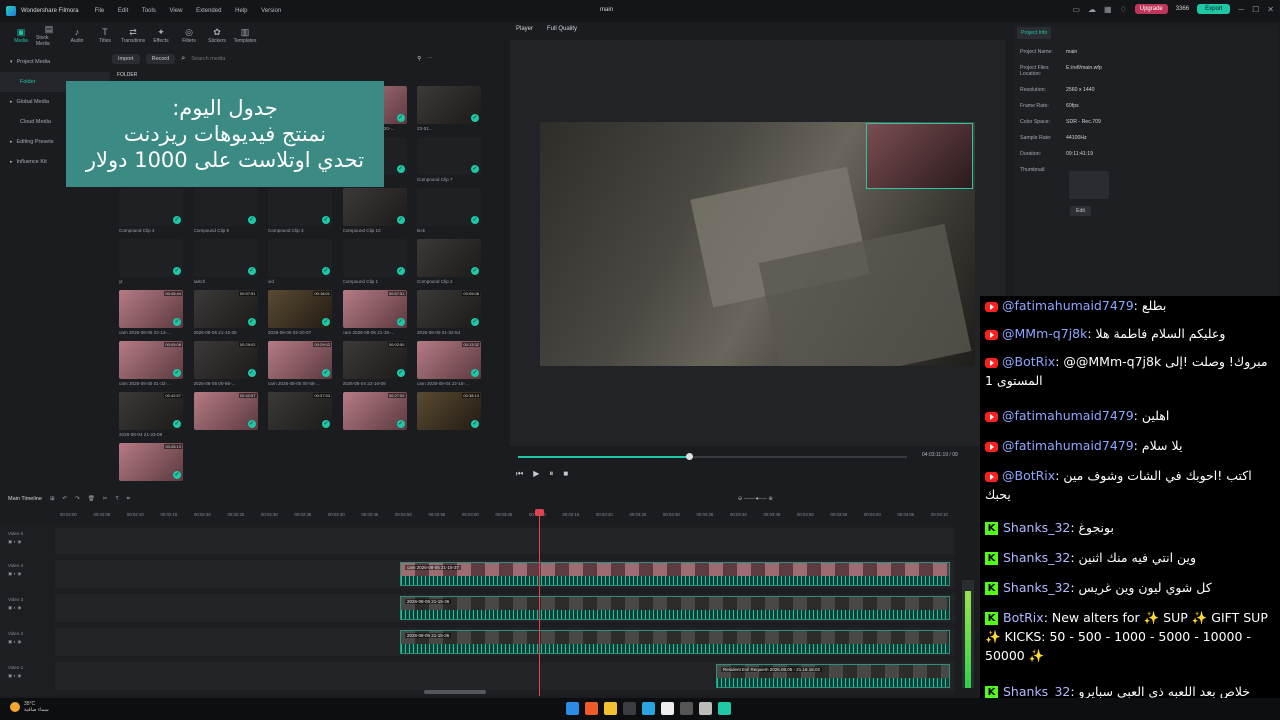  I want to click on pause-icon: ⏸, so click(551, 474).